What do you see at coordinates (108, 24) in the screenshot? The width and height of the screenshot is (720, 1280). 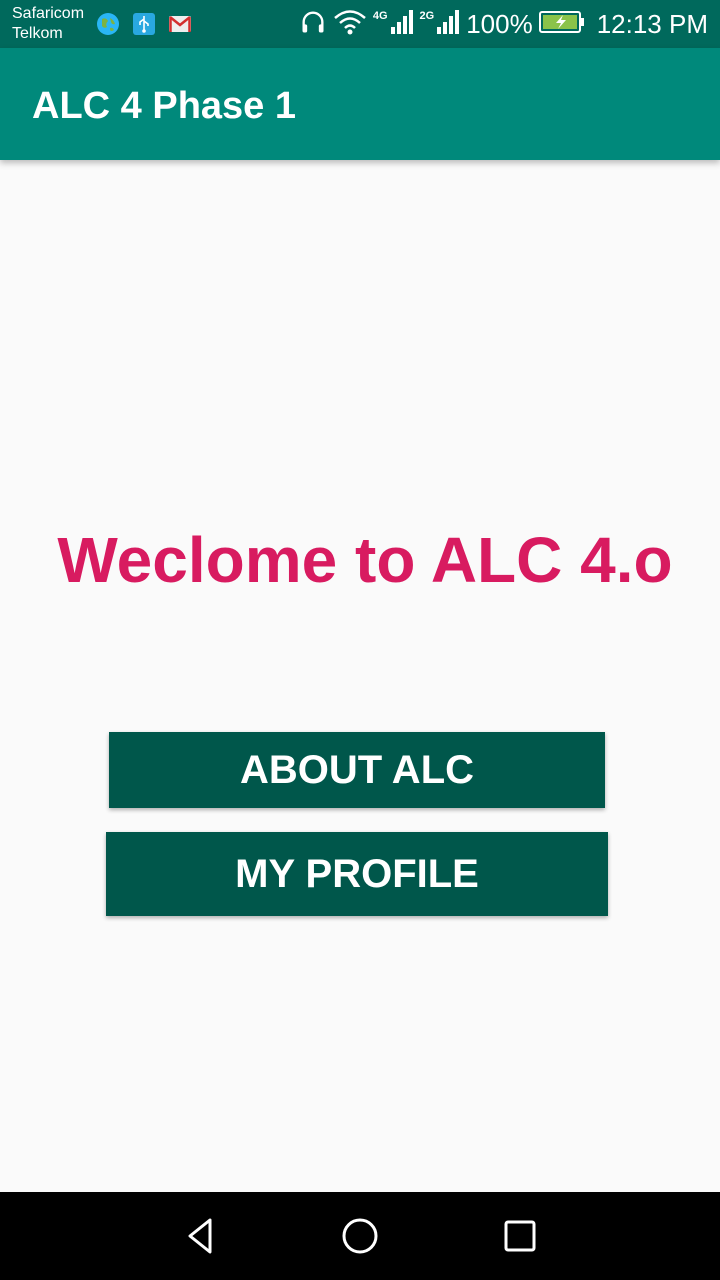 I see `globe-icon` at bounding box center [108, 24].